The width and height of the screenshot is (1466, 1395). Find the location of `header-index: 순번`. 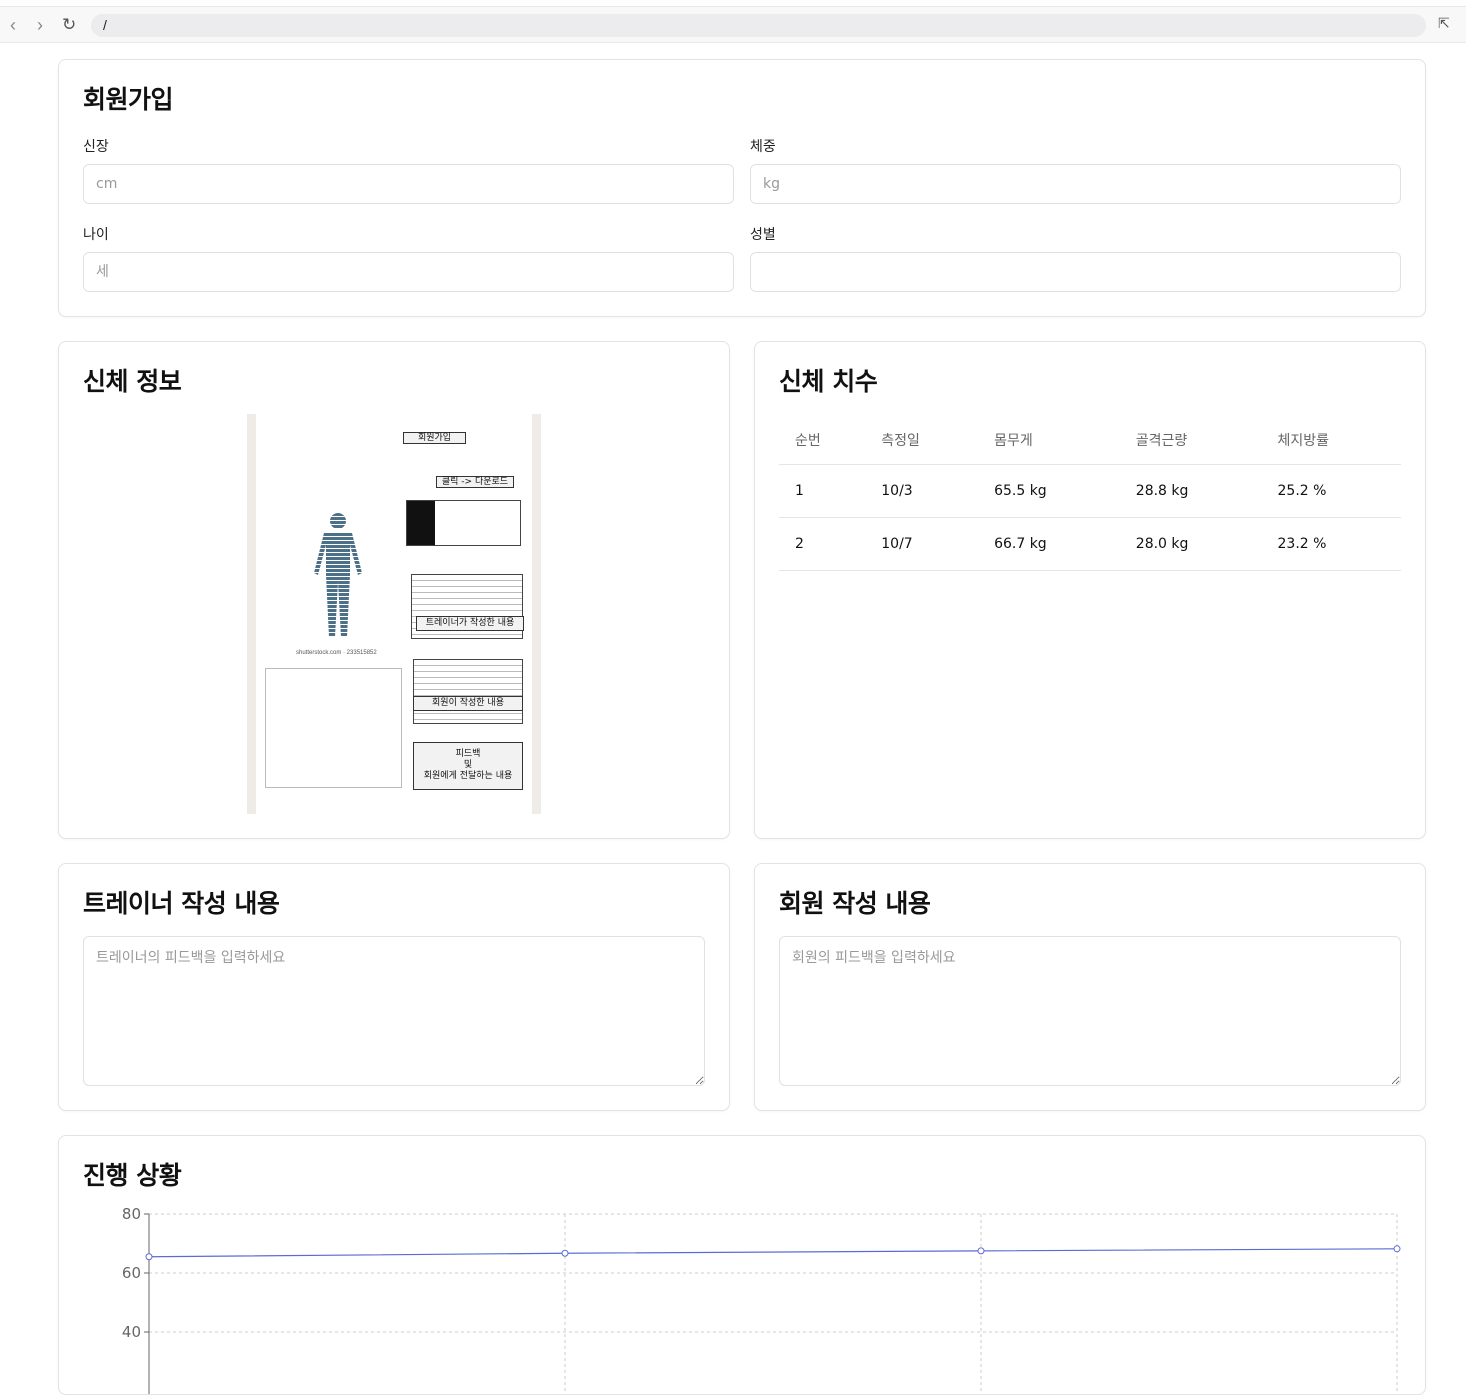

header-index: 순번 is located at coordinates (822, 440).